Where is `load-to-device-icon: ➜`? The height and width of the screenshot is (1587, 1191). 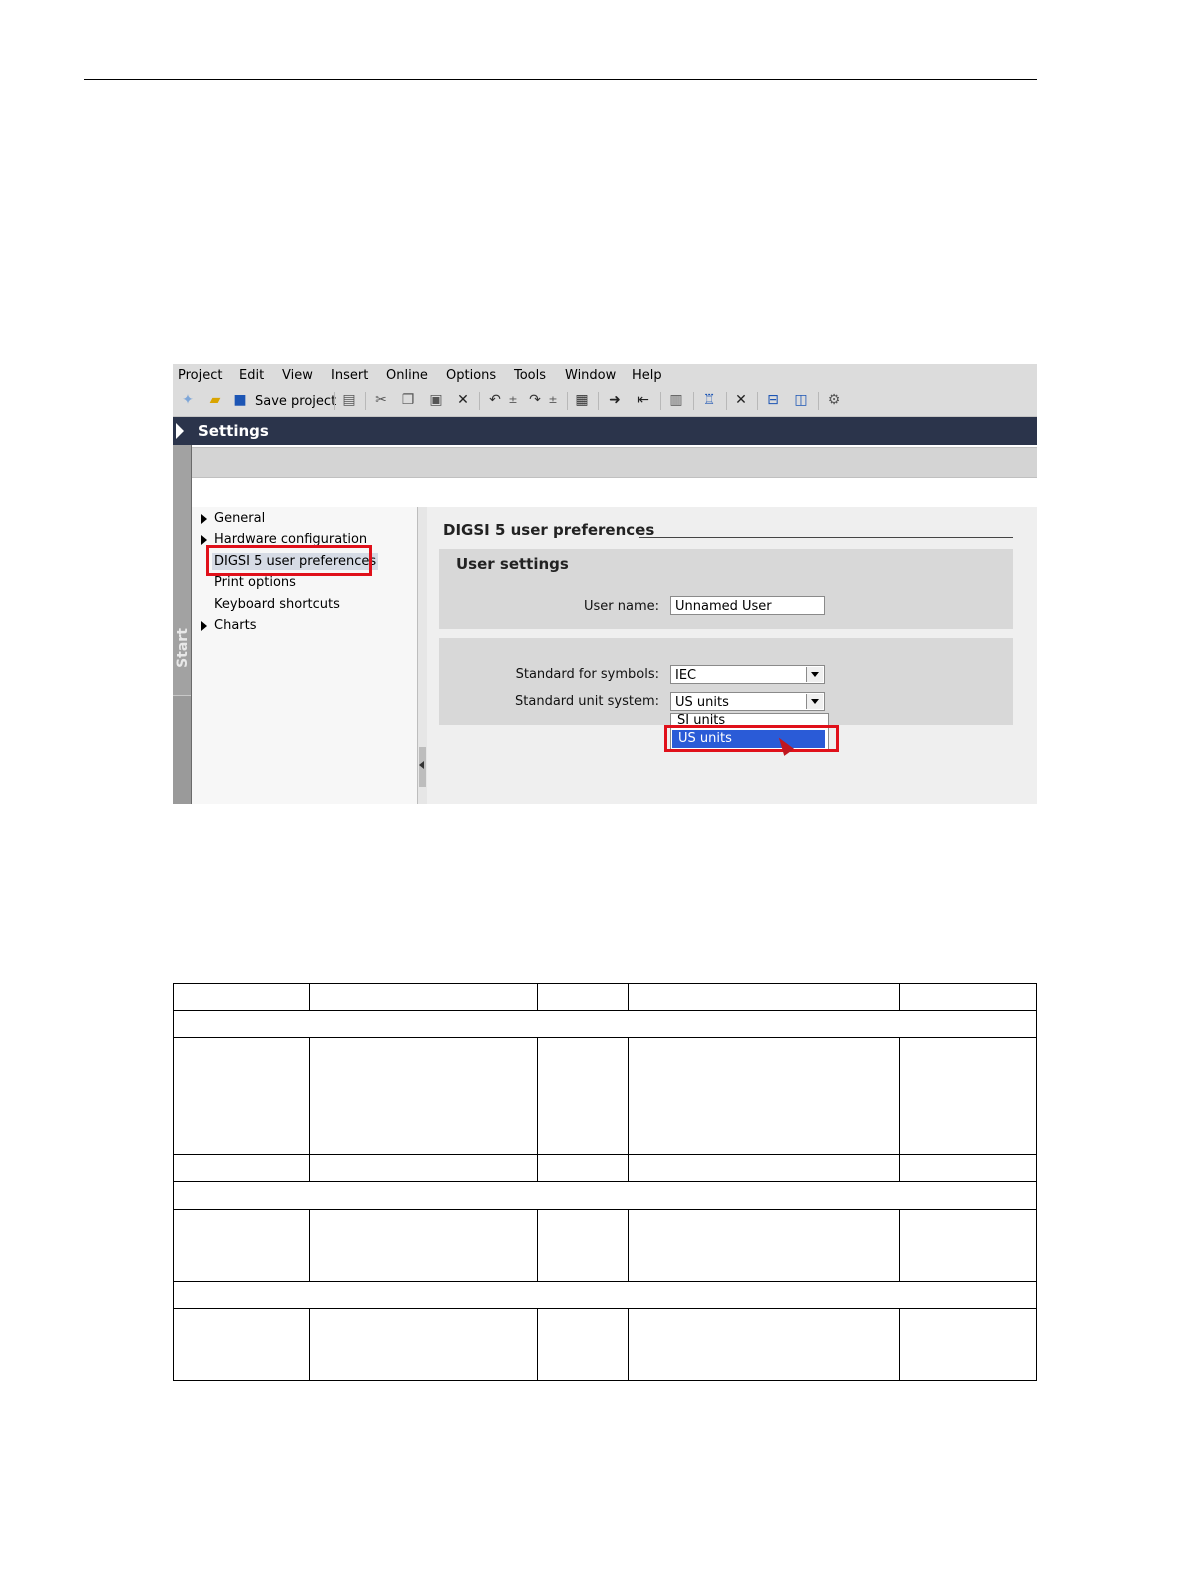 load-to-device-icon: ➜ is located at coordinates (615, 400).